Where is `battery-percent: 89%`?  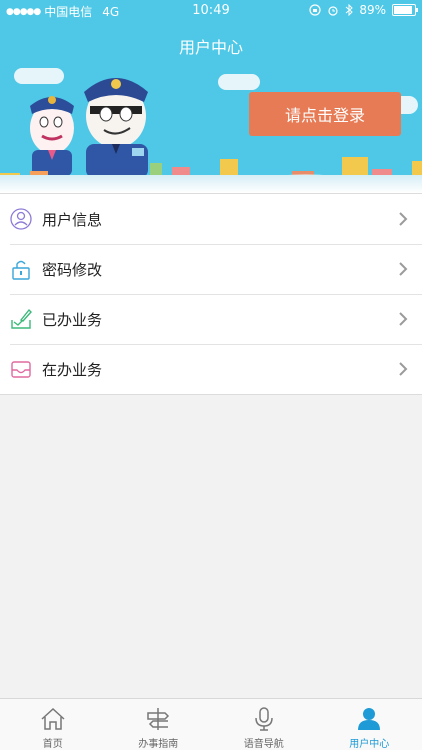
battery-percent: 89% is located at coordinates (372, 10).